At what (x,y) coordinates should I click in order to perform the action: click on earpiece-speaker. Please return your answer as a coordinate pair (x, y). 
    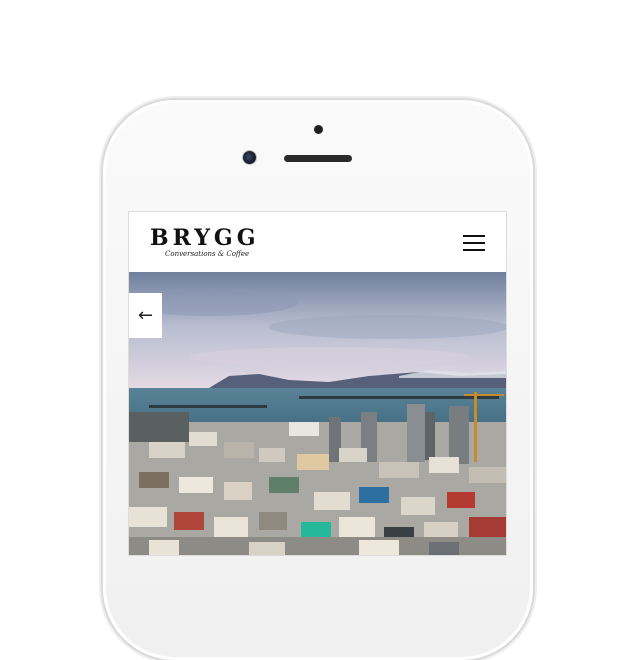
    Looking at the image, I should click on (318, 158).